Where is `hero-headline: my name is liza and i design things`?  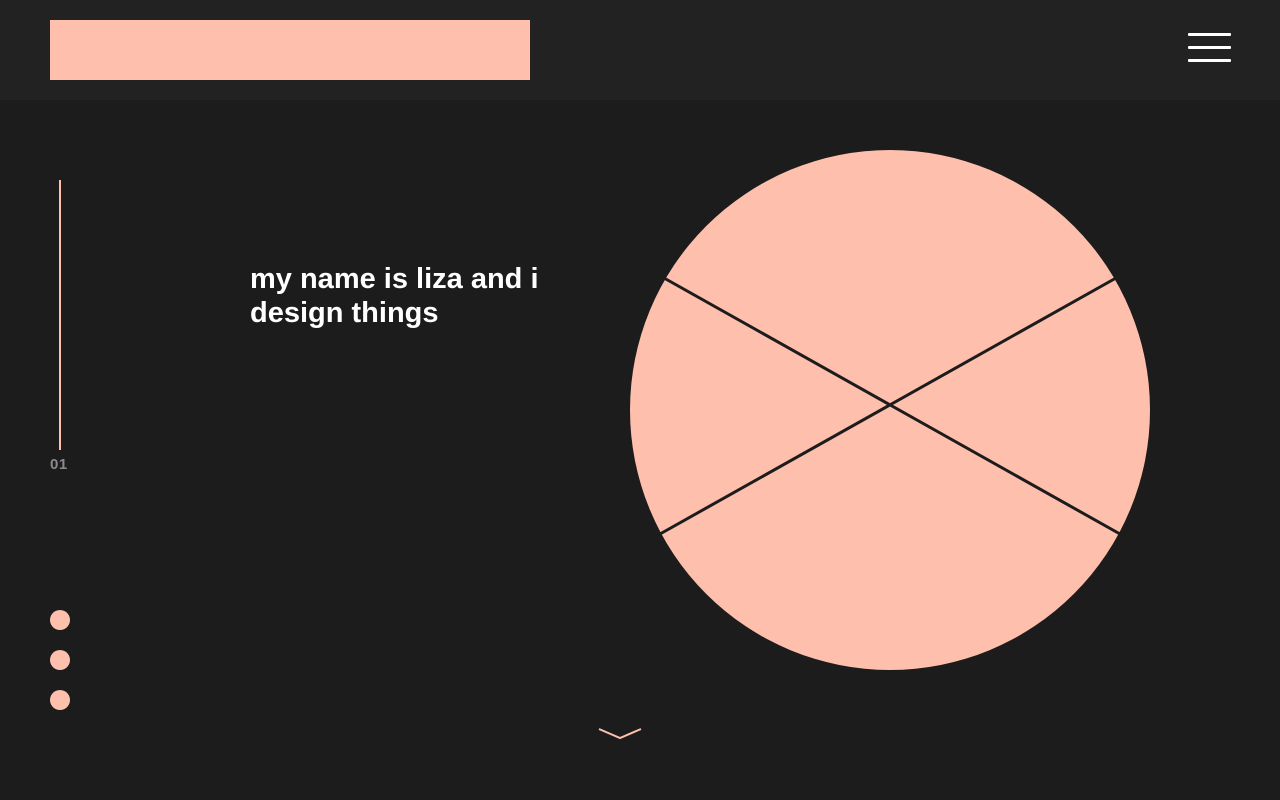
hero-headline: my name is liza and i design things is located at coordinates (394, 296).